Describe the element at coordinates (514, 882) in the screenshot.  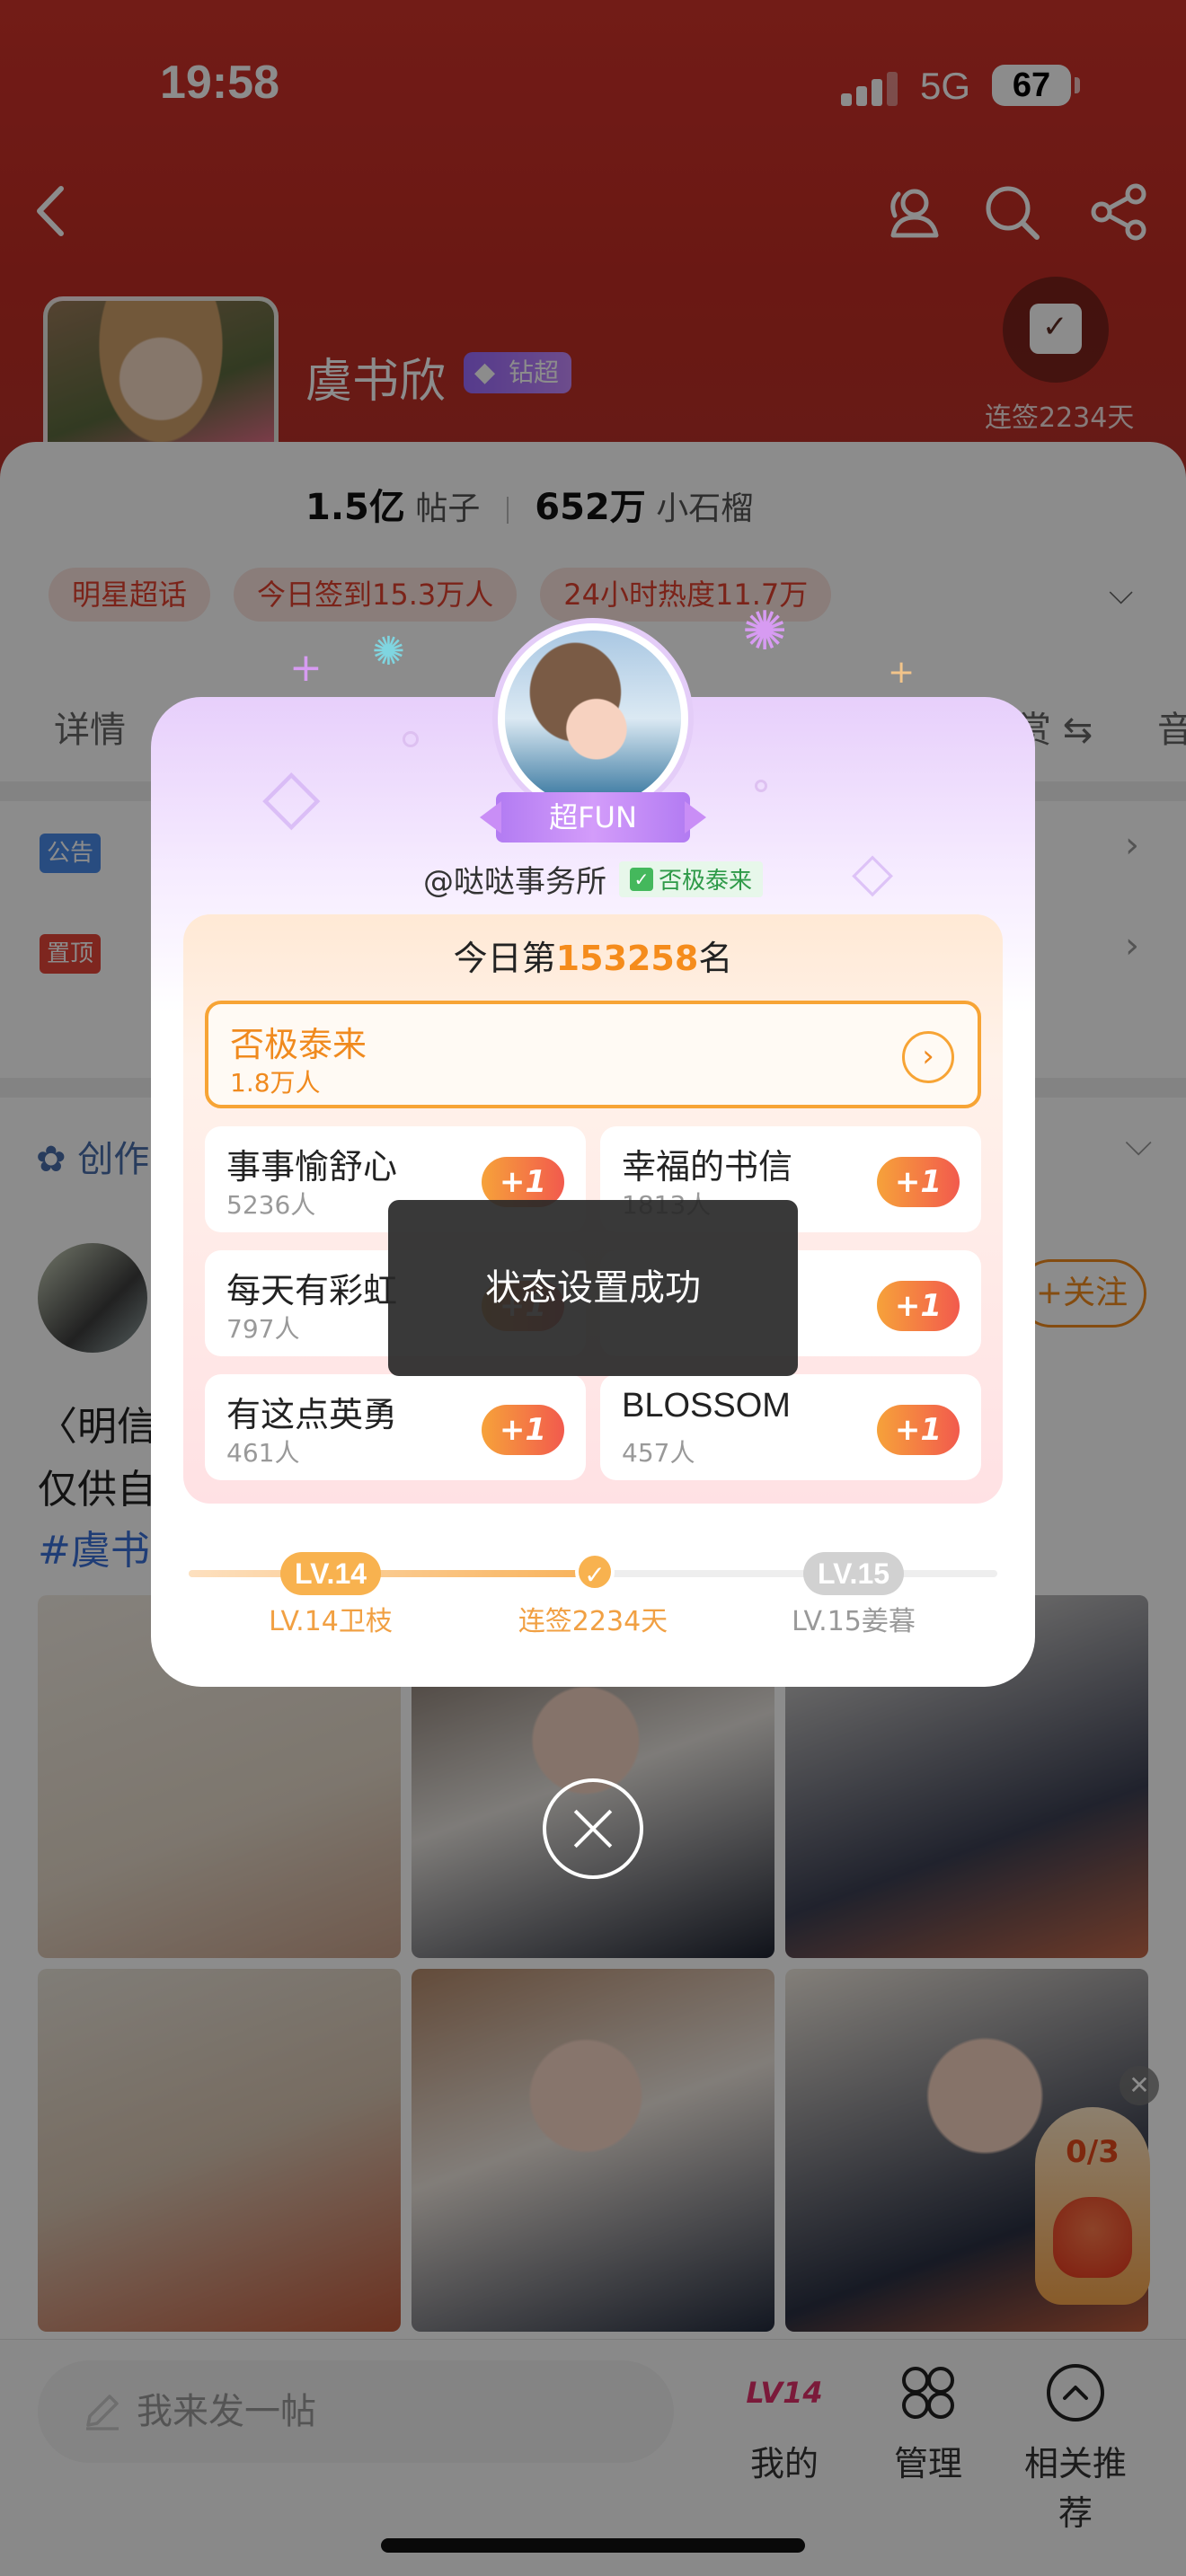
I see `username: @哒哒事务所` at that location.